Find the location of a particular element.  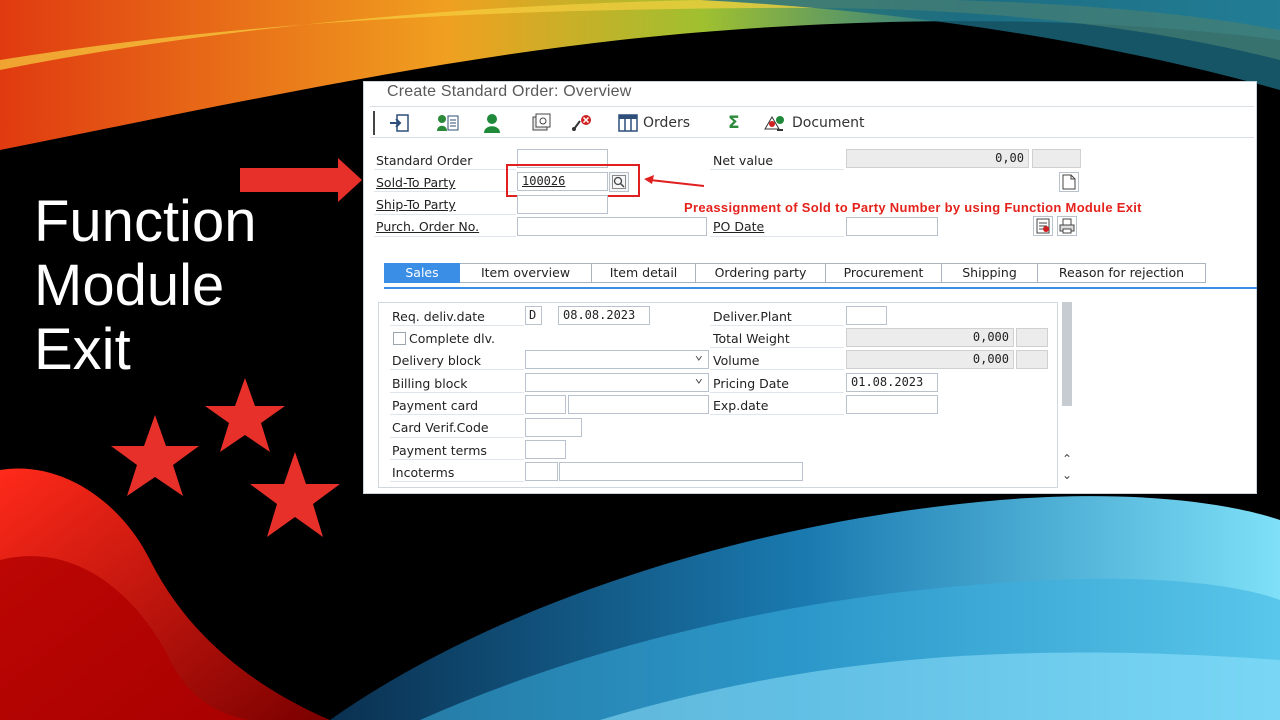

po-date-label: PO Date is located at coordinates (739, 226).